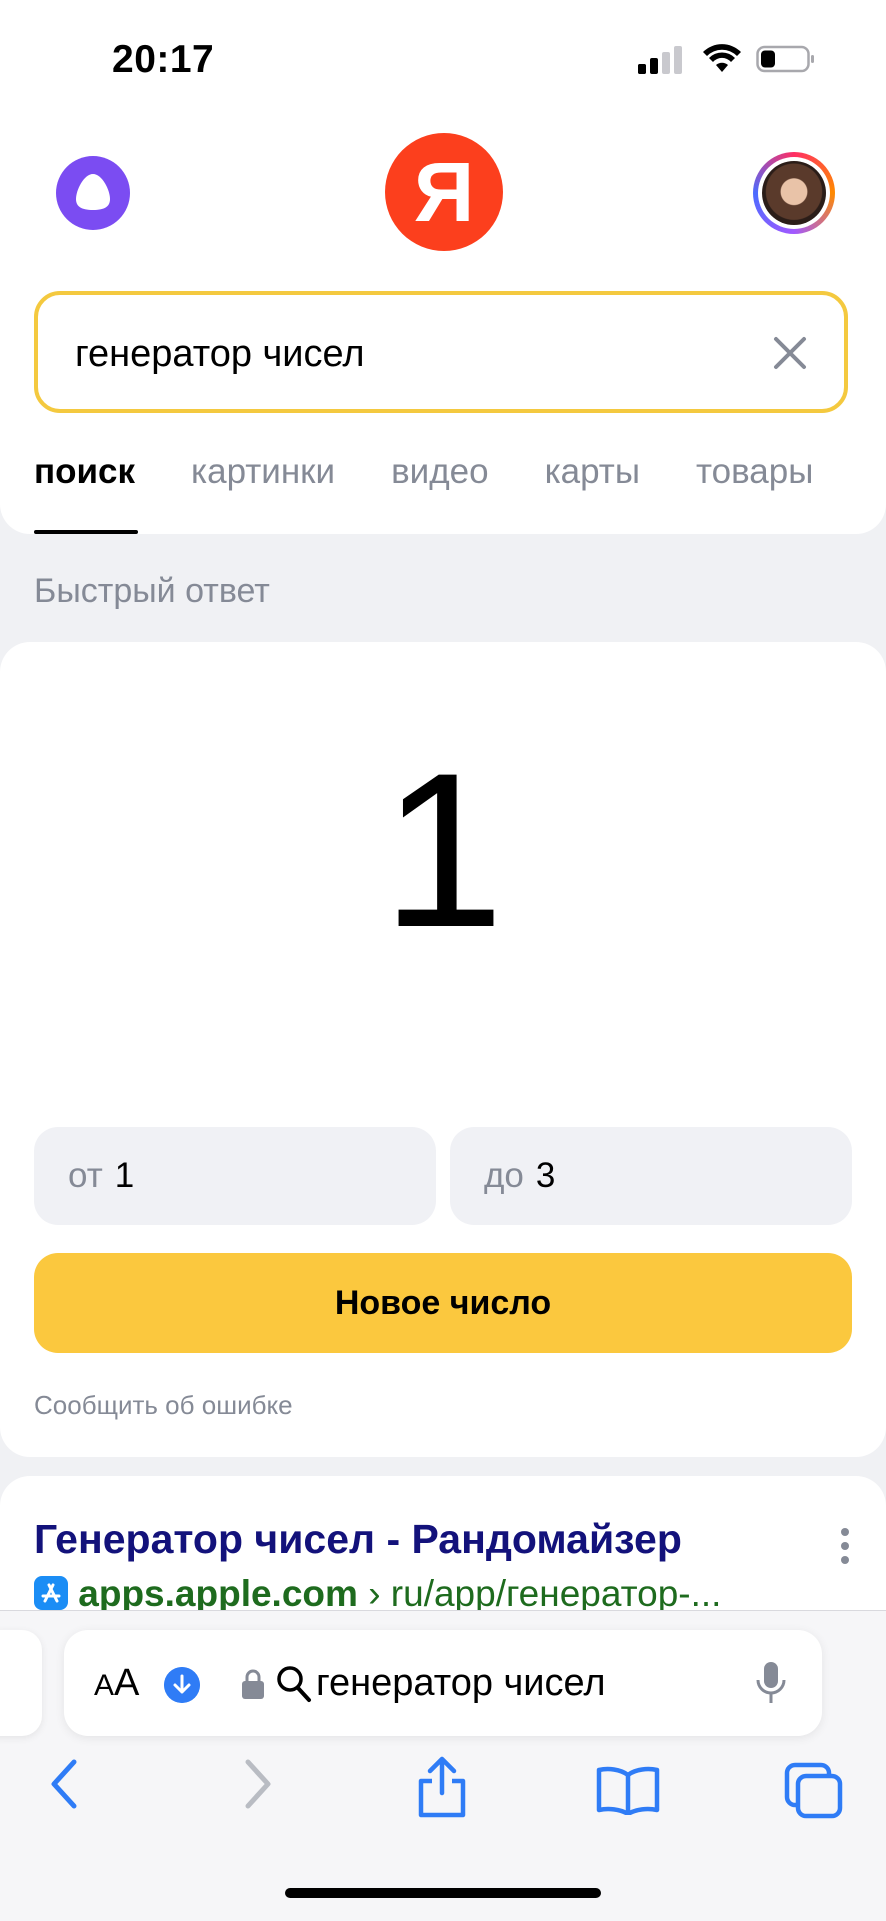 The width and height of the screenshot is (886, 1921). I want to click on search-query-text: генератор чисел, so click(220, 354).